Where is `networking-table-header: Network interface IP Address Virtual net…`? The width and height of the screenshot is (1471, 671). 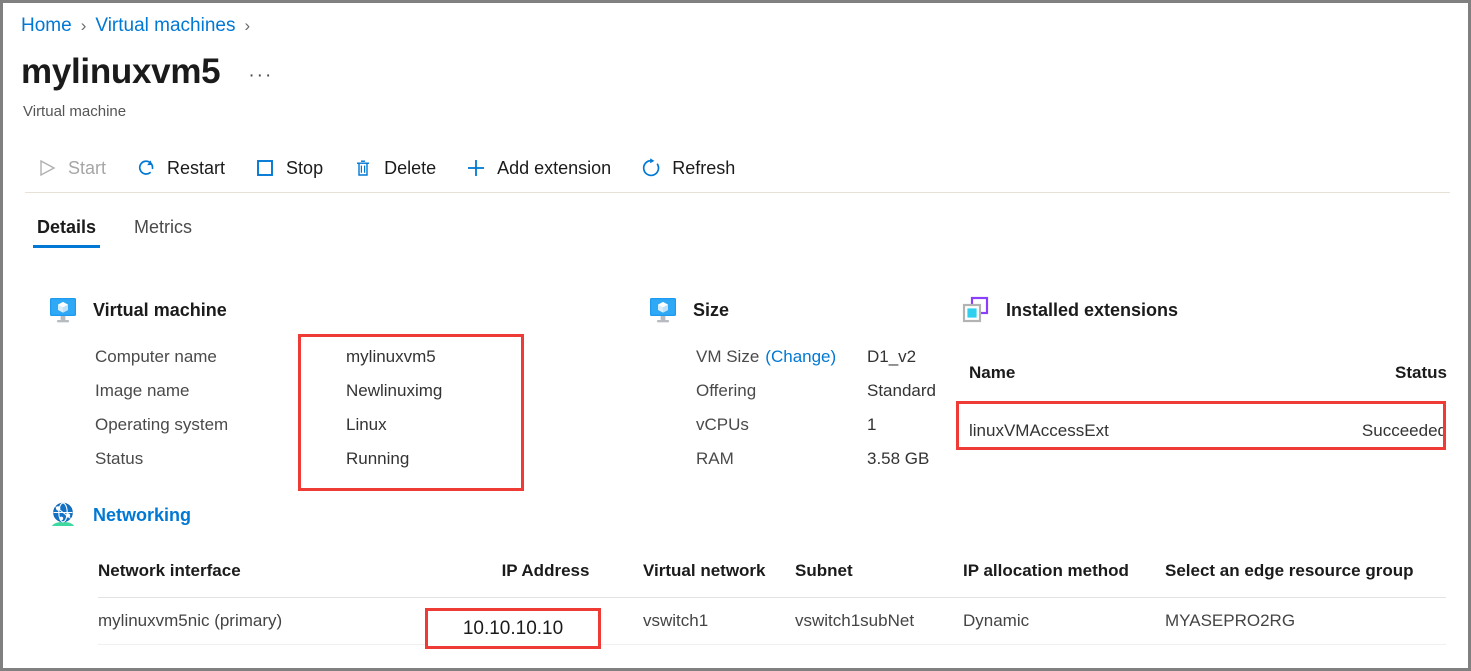 networking-table-header: Network interface IP Address Virtual net… is located at coordinates (772, 579).